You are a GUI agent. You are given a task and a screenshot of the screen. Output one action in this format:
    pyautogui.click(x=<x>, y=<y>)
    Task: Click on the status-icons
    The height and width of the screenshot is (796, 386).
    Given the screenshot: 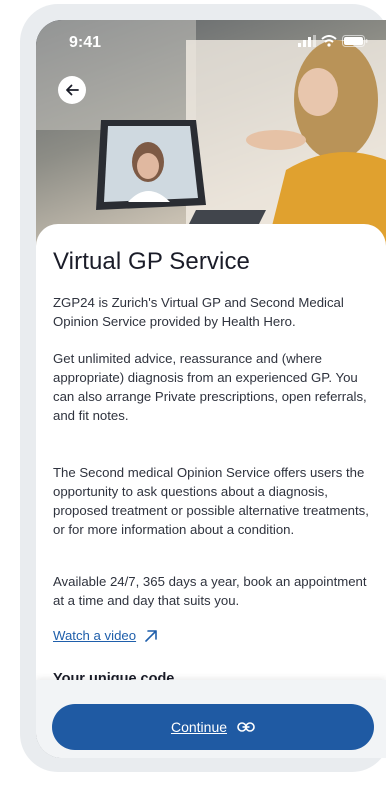 What is the action you would take?
    pyautogui.click(x=333, y=41)
    